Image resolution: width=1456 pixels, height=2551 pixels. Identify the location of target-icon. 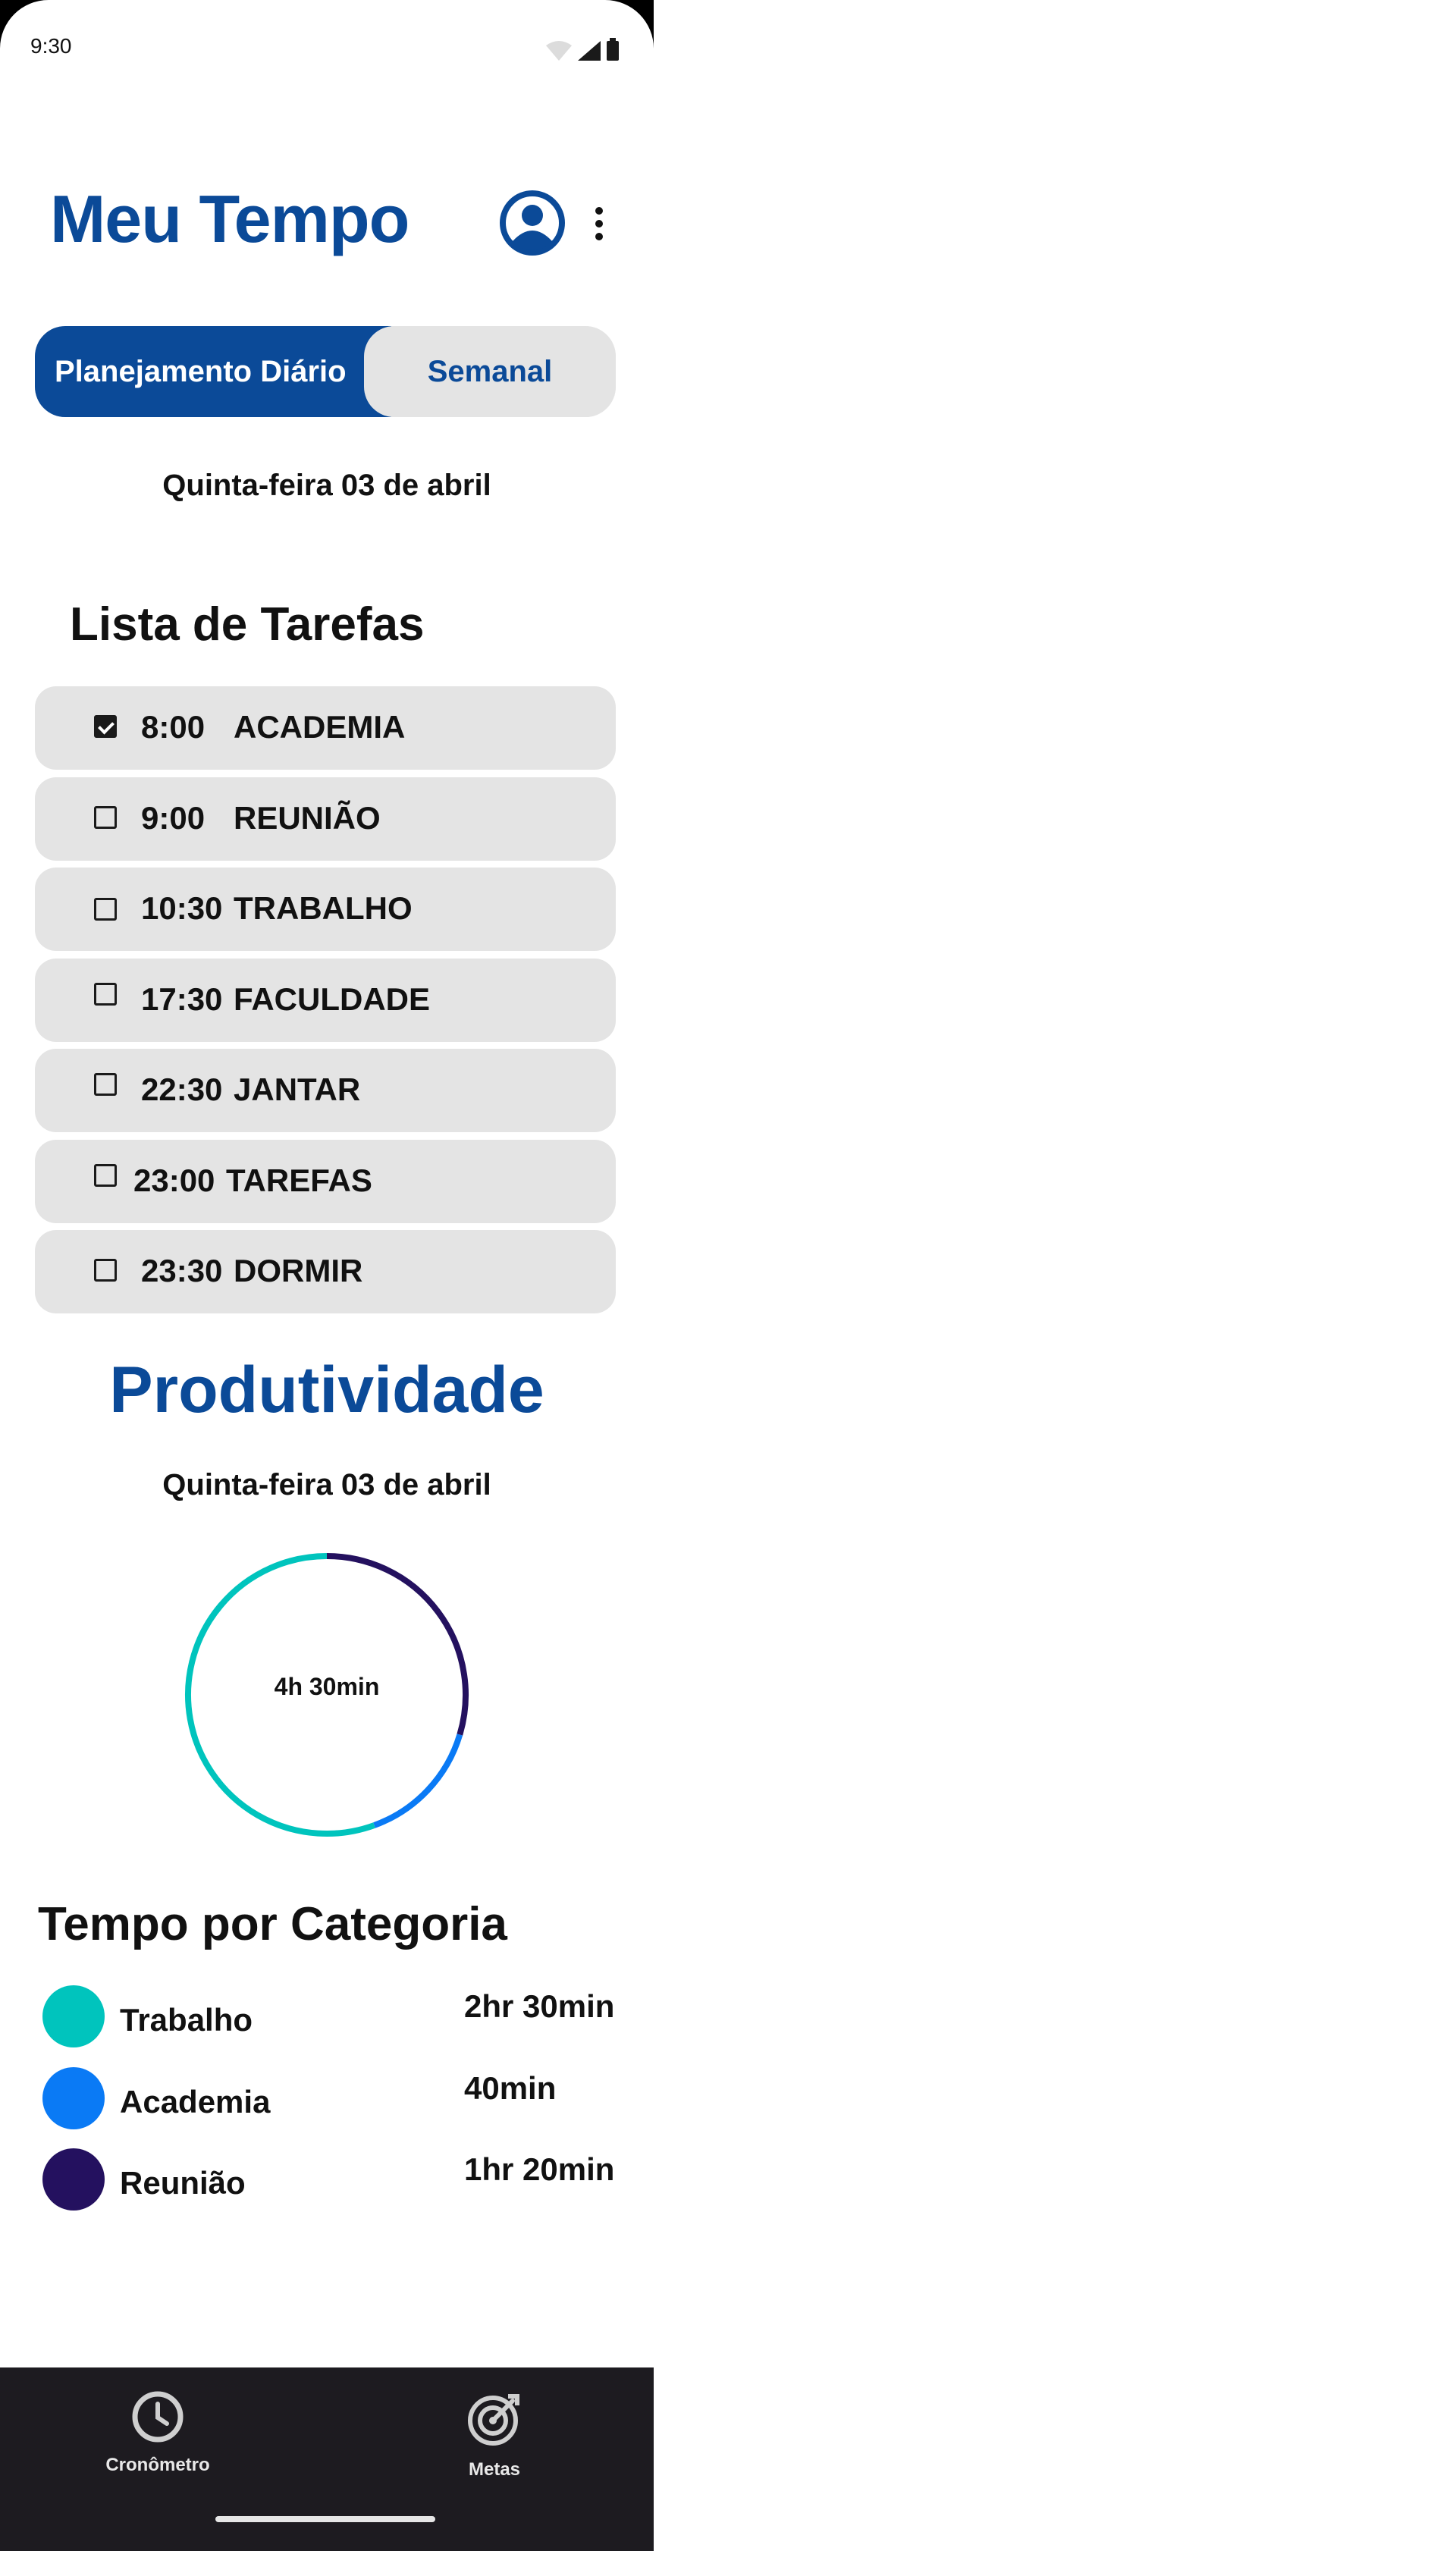
(493, 2420).